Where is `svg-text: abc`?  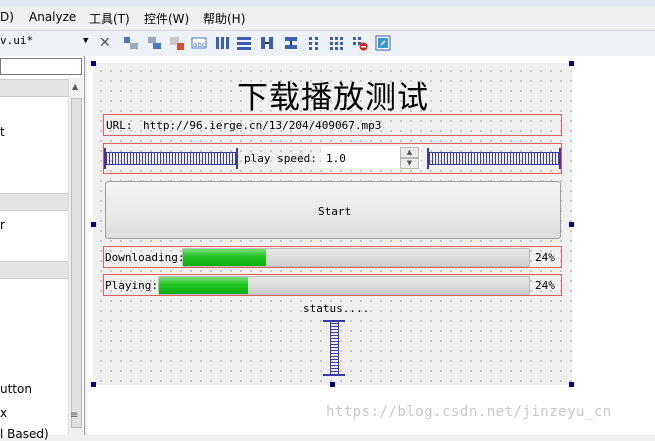 svg-text: abc is located at coordinates (199, 45).